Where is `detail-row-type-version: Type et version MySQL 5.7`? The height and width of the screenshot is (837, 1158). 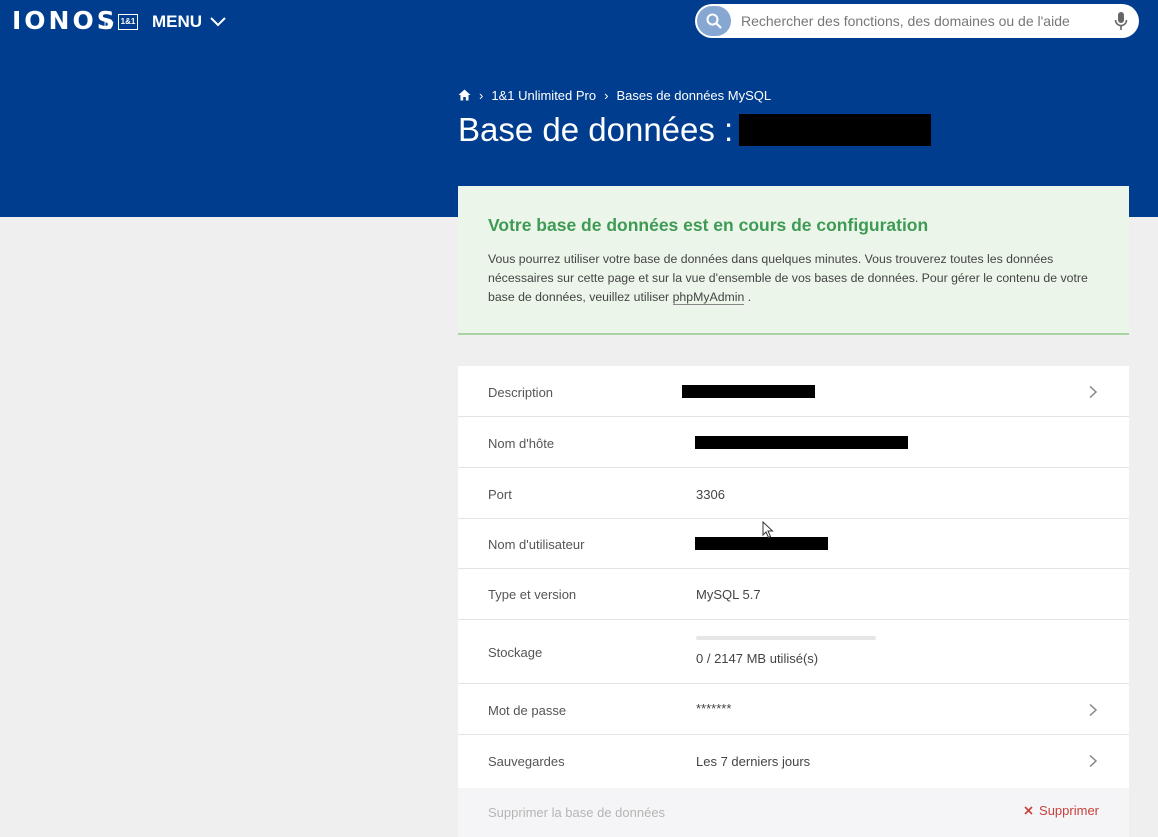 detail-row-type-version: Type et version MySQL 5.7 is located at coordinates (793, 594).